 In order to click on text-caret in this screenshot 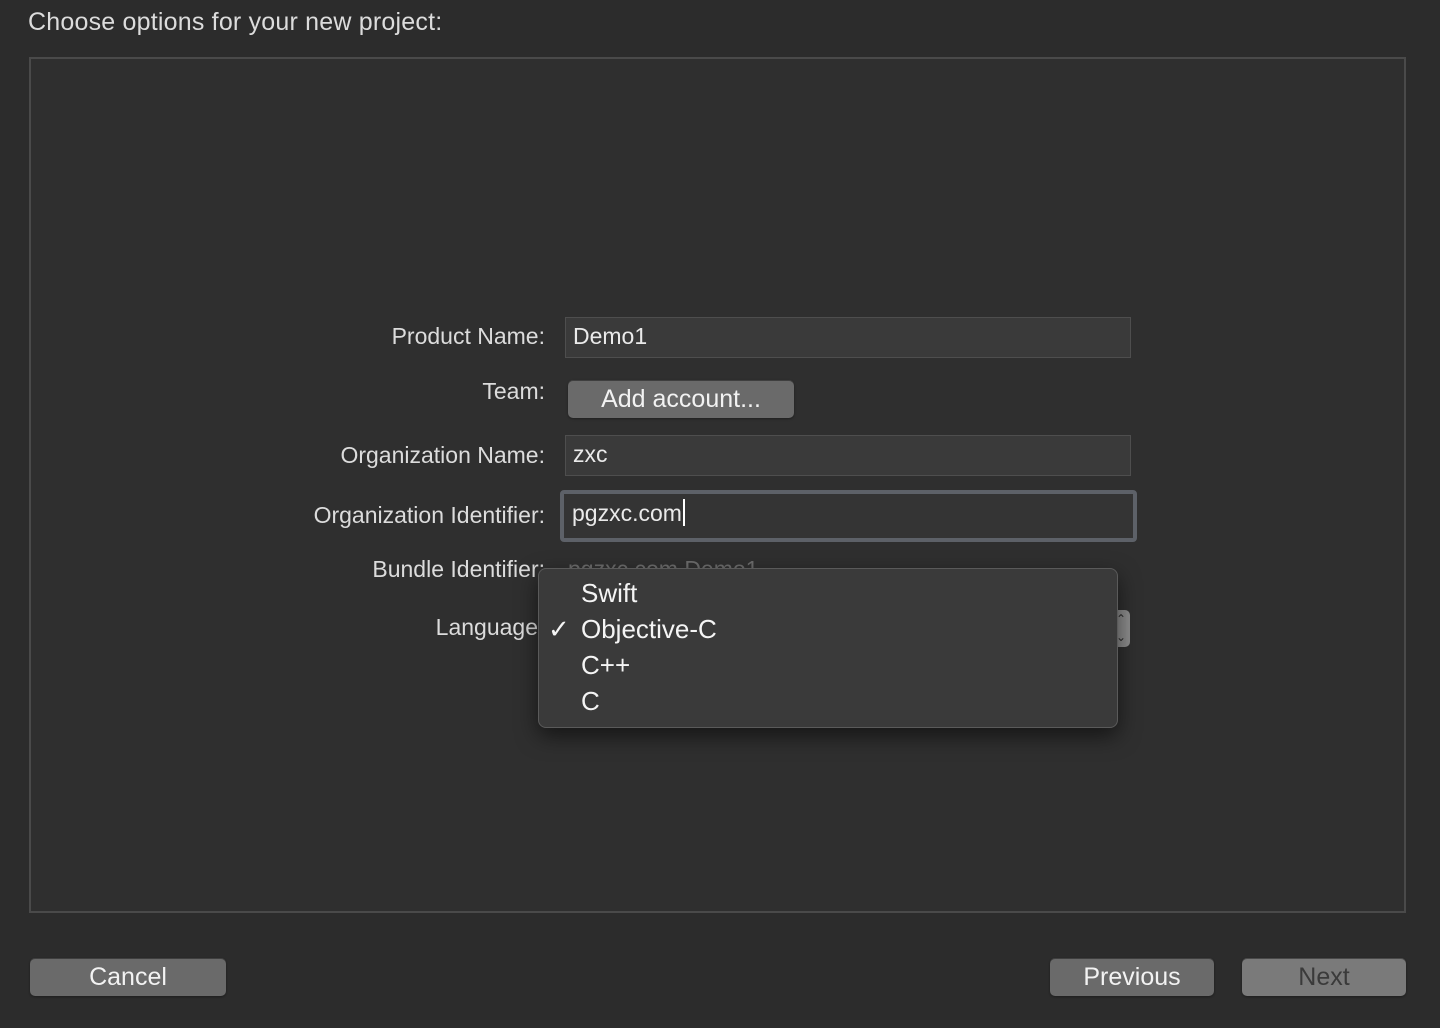, I will do `click(683, 512)`.